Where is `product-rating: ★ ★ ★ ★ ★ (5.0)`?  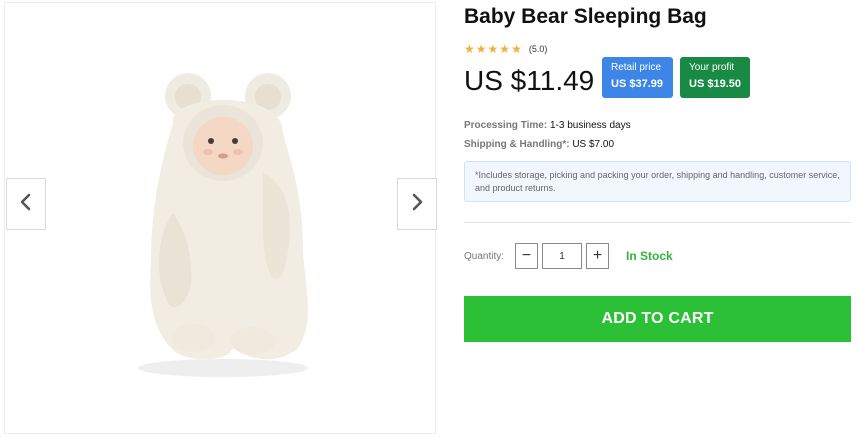 product-rating: ★ ★ ★ ★ ★ (5.0) is located at coordinates (505, 49).